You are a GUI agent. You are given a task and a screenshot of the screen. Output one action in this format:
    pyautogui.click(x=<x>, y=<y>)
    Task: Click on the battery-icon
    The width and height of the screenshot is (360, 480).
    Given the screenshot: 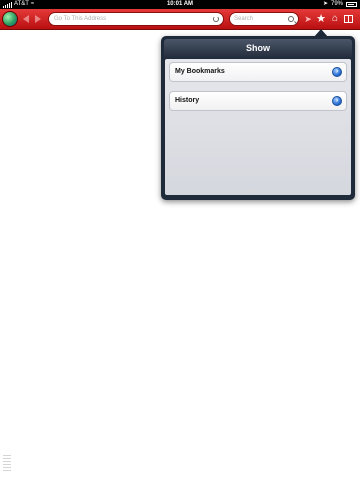 What is the action you would take?
    pyautogui.click(x=351, y=4)
    